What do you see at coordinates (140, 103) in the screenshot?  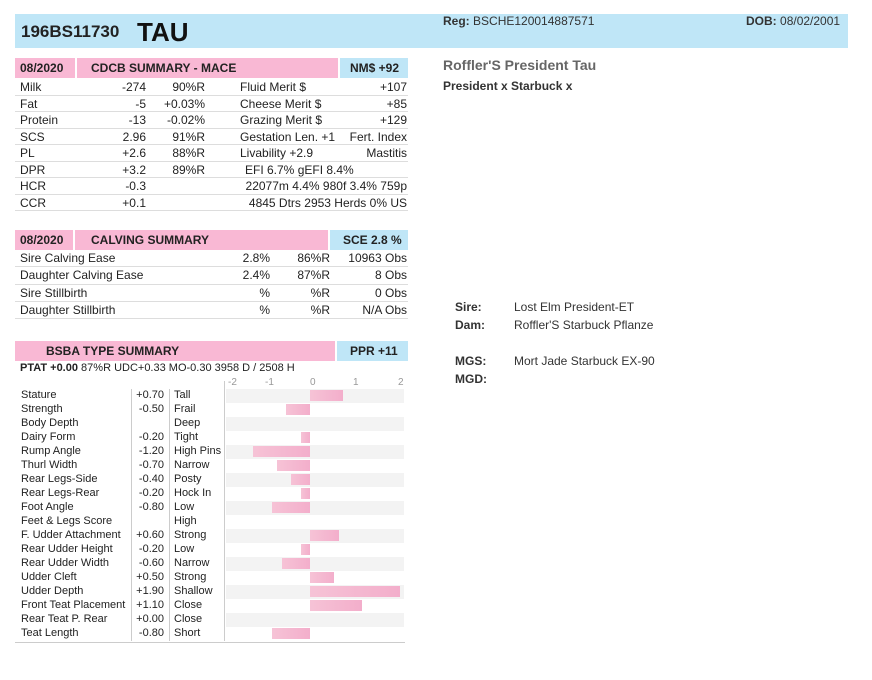 I see `trait-value: -5` at bounding box center [140, 103].